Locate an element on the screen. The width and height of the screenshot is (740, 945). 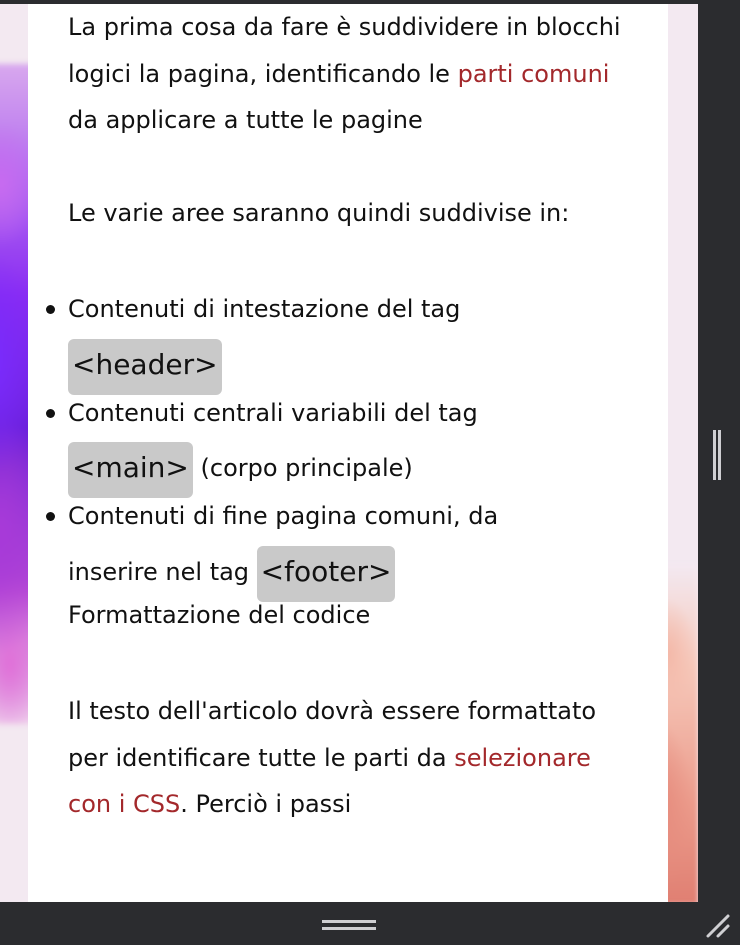
list-item-line: <header> is located at coordinates (359, 364).